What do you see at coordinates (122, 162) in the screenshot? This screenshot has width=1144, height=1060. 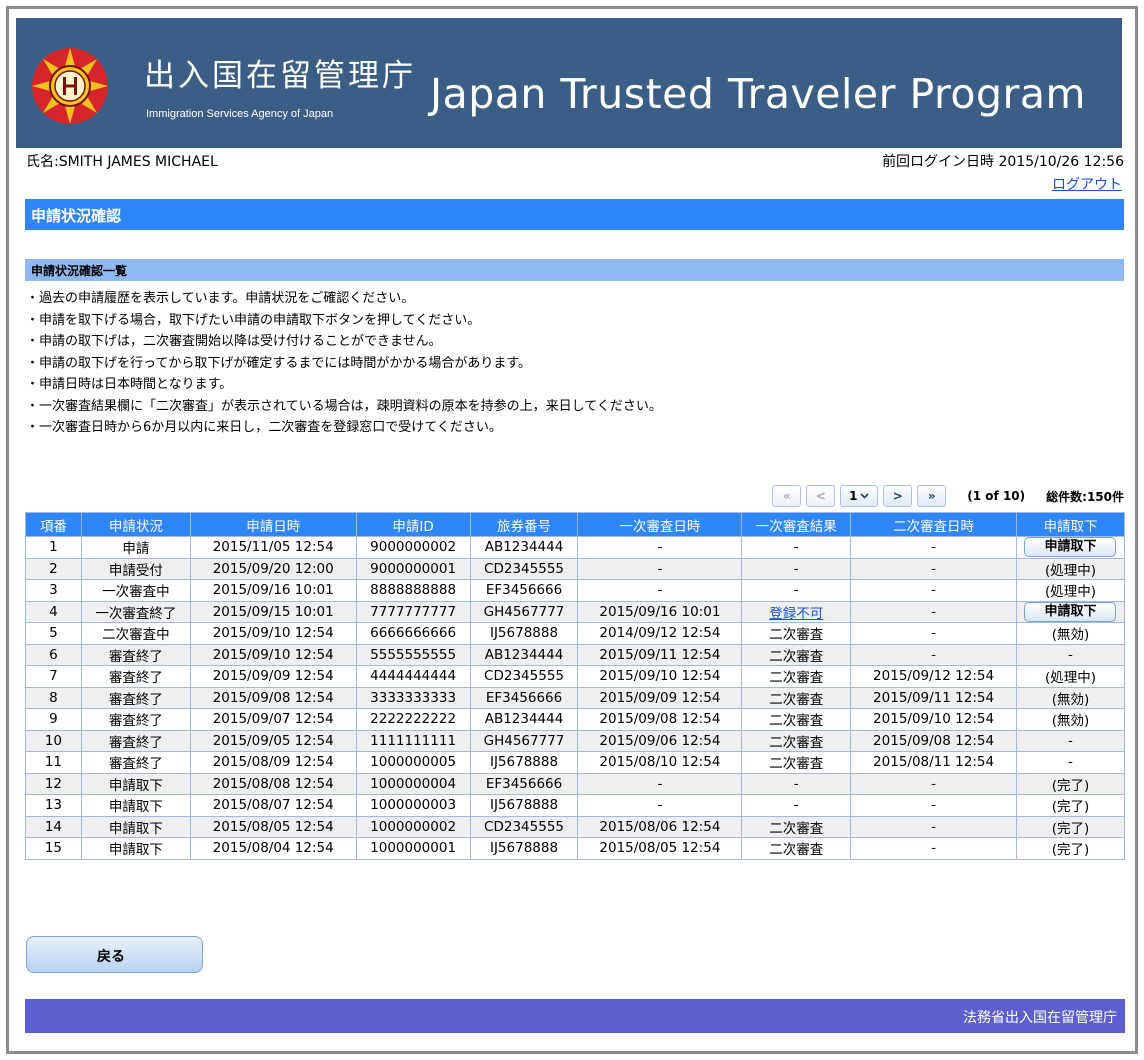 I see `user-name: 氏名:SMITH JAMES MICHAEL` at bounding box center [122, 162].